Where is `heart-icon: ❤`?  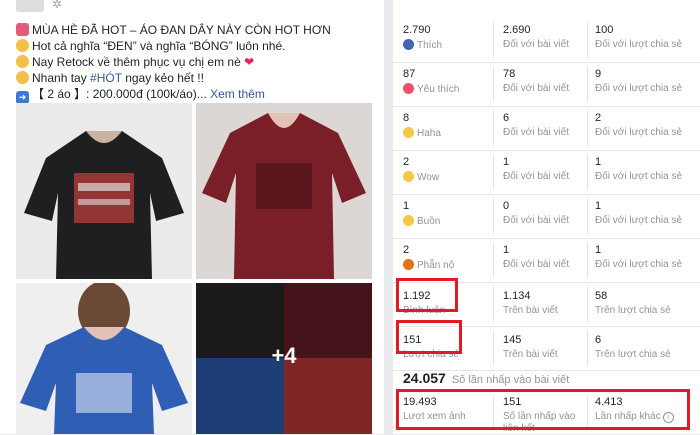
heart-icon: ❤ is located at coordinates (249, 62).